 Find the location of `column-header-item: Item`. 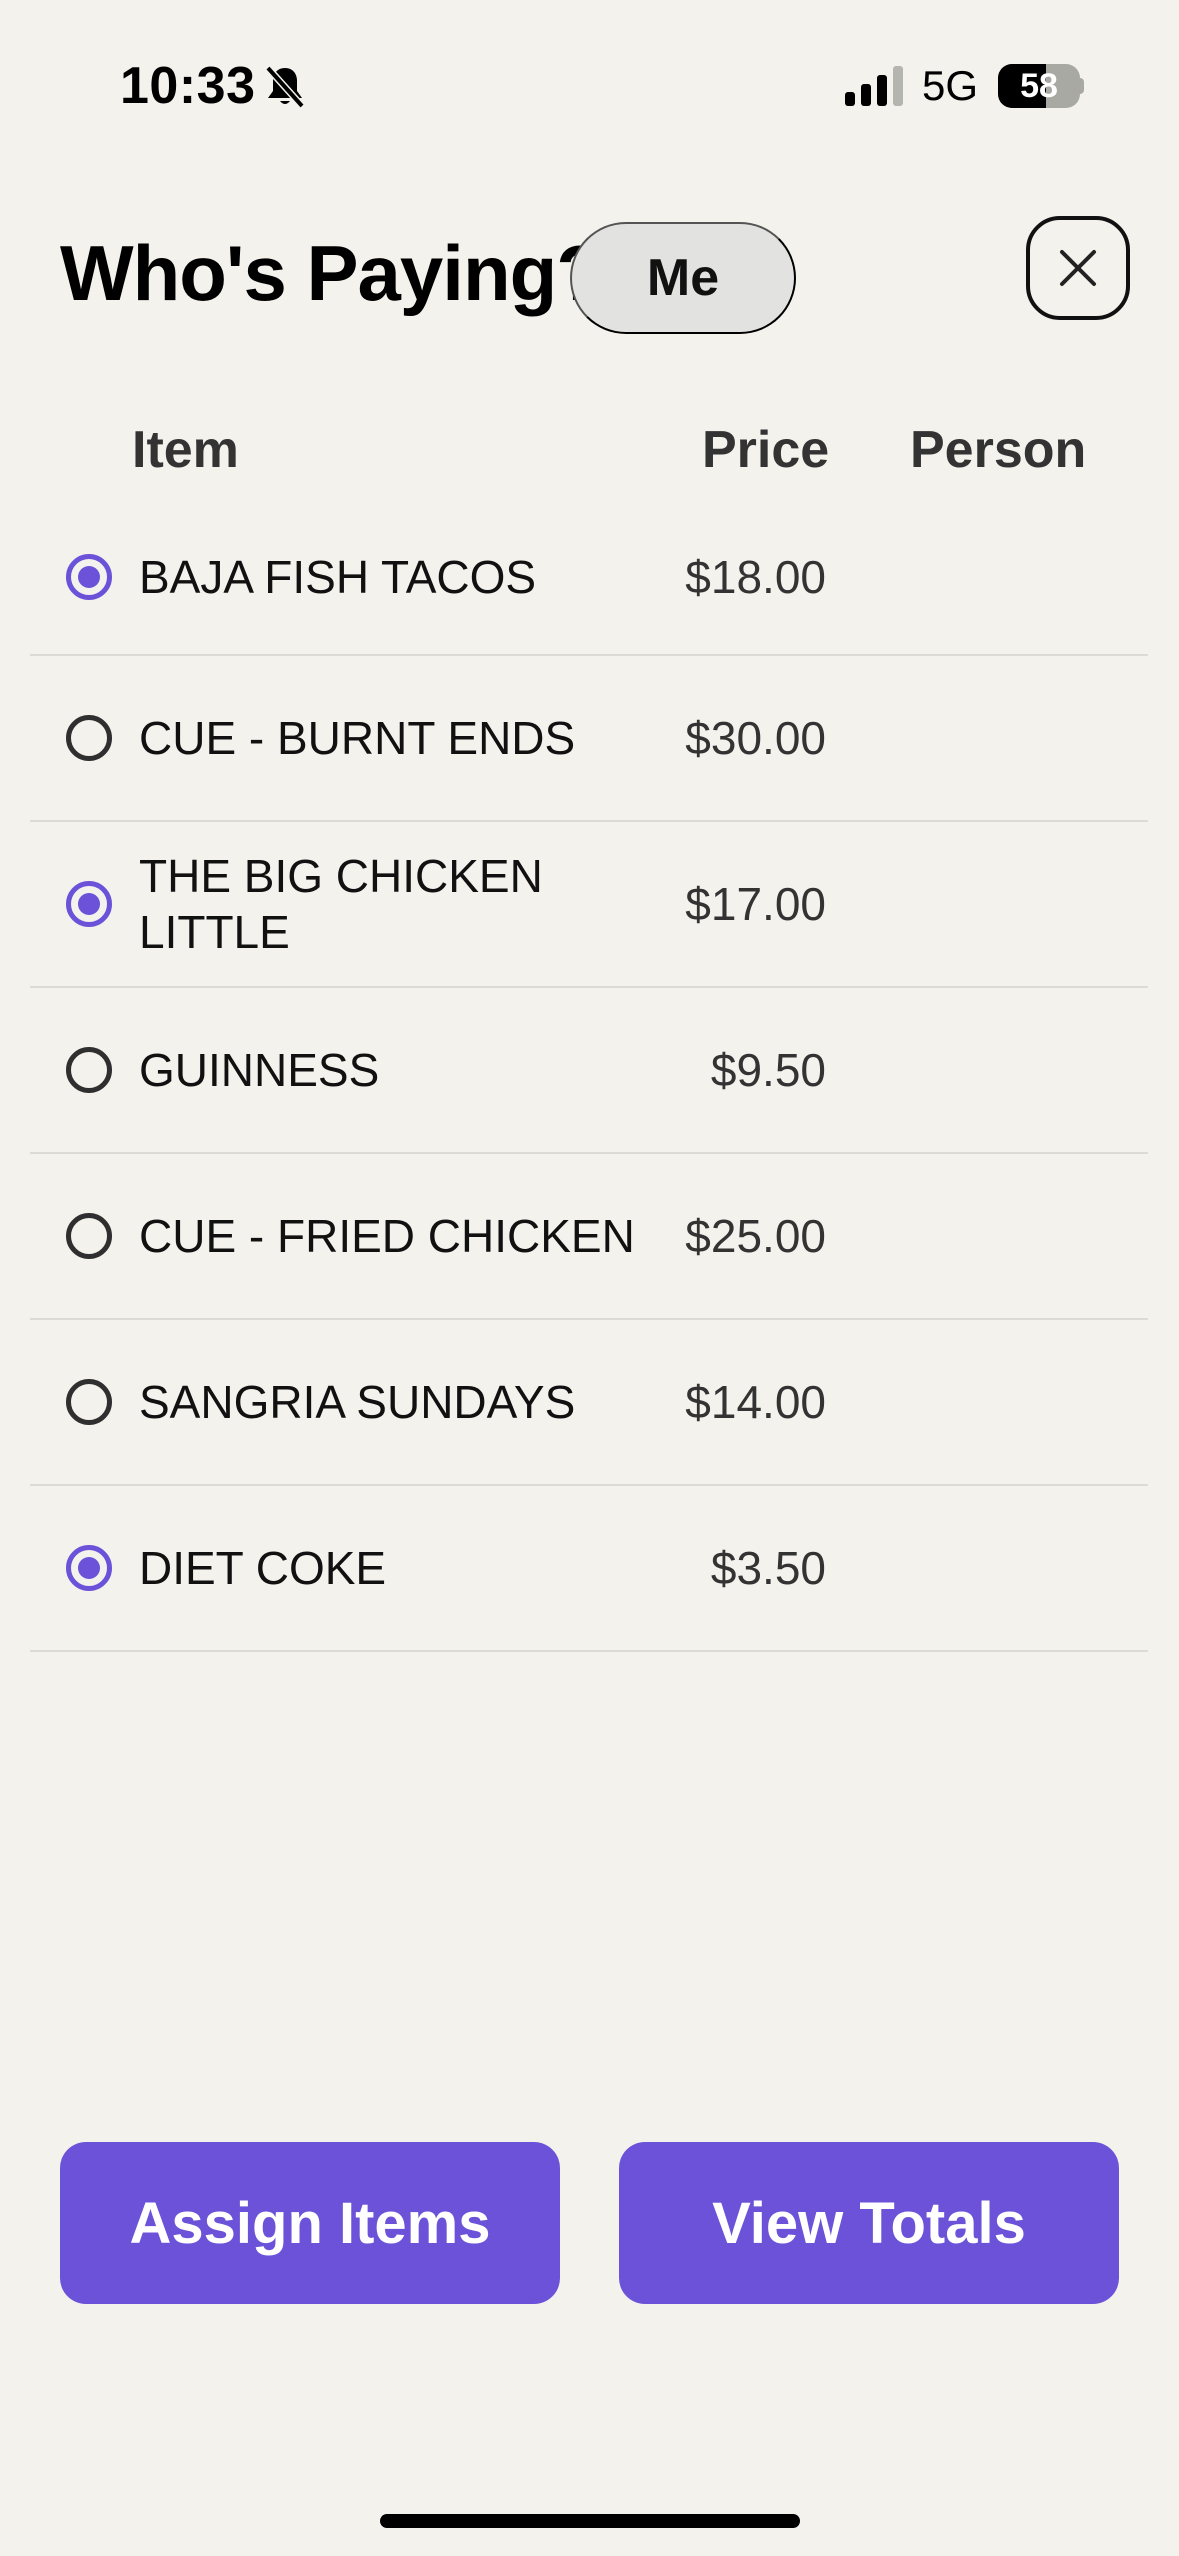

column-header-item: Item is located at coordinates (185, 450).